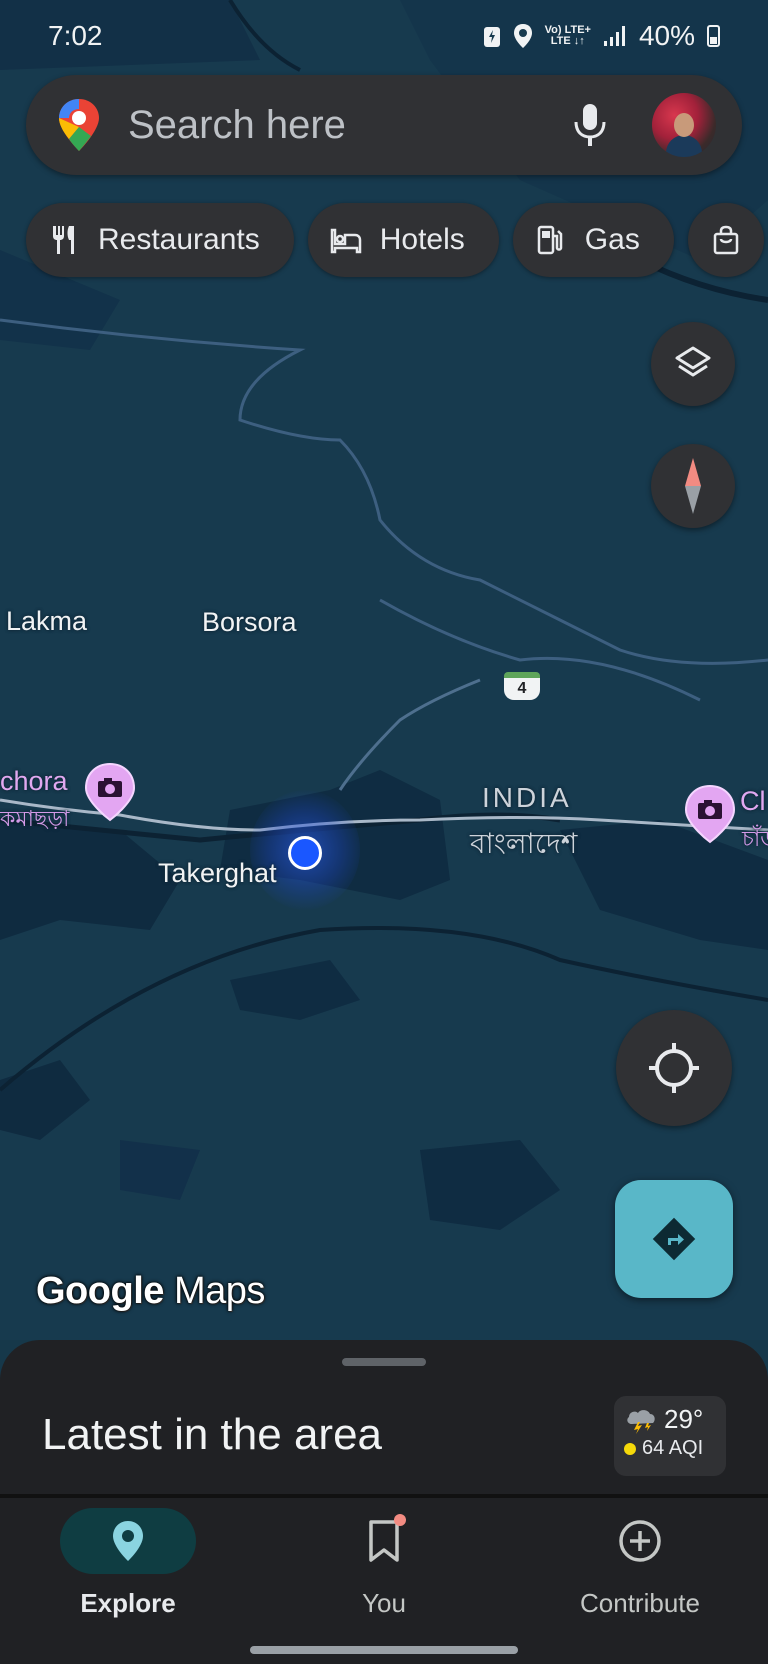  I want to click on notification-dot, so click(400, 1520).